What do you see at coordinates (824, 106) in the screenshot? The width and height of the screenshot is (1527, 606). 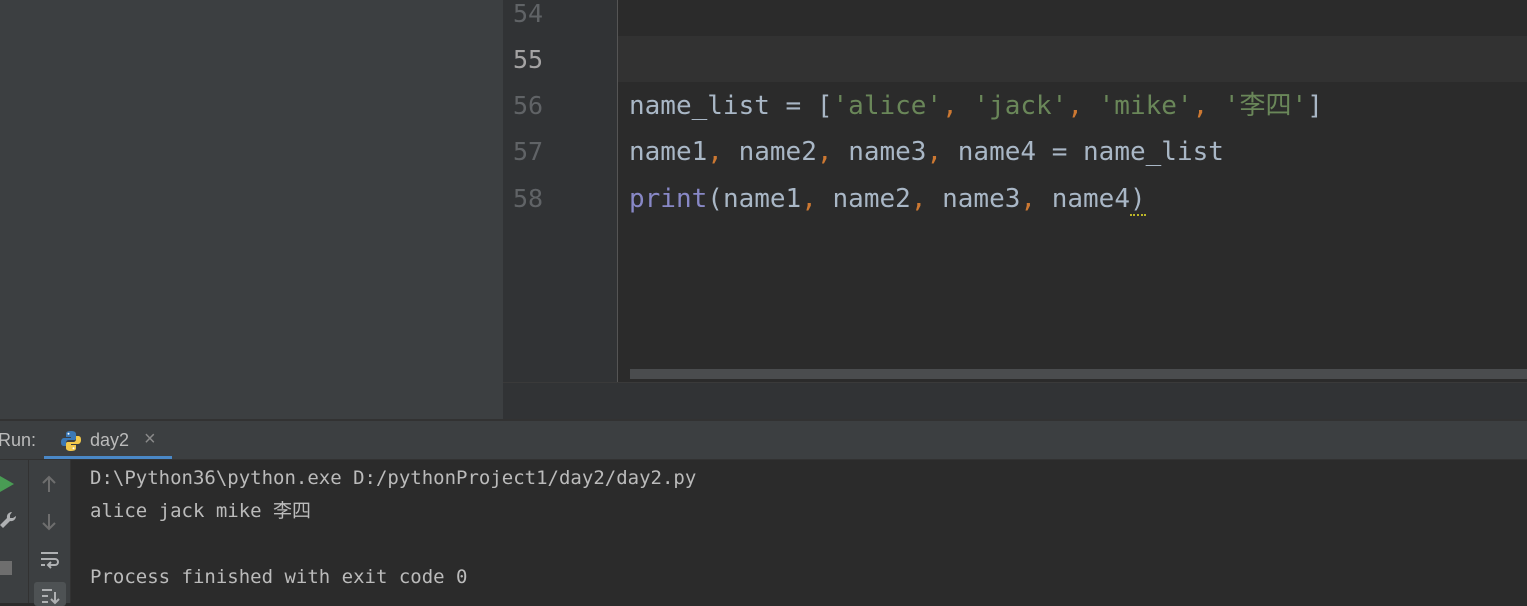 I see `code-token: [` at bounding box center [824, 106].